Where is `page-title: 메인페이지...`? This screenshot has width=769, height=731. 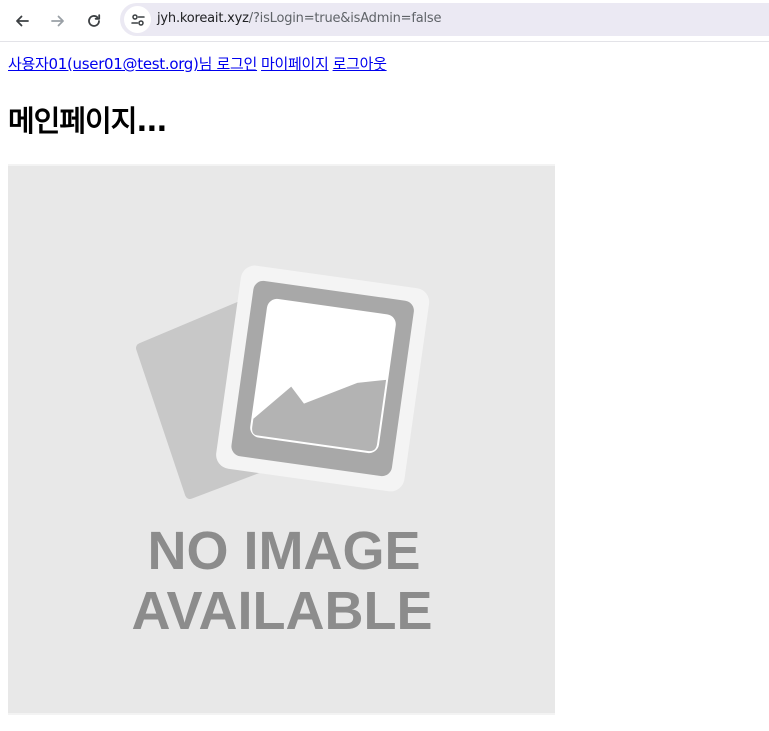
page-title: 메인페이지... is located at coordinates (87, 121).